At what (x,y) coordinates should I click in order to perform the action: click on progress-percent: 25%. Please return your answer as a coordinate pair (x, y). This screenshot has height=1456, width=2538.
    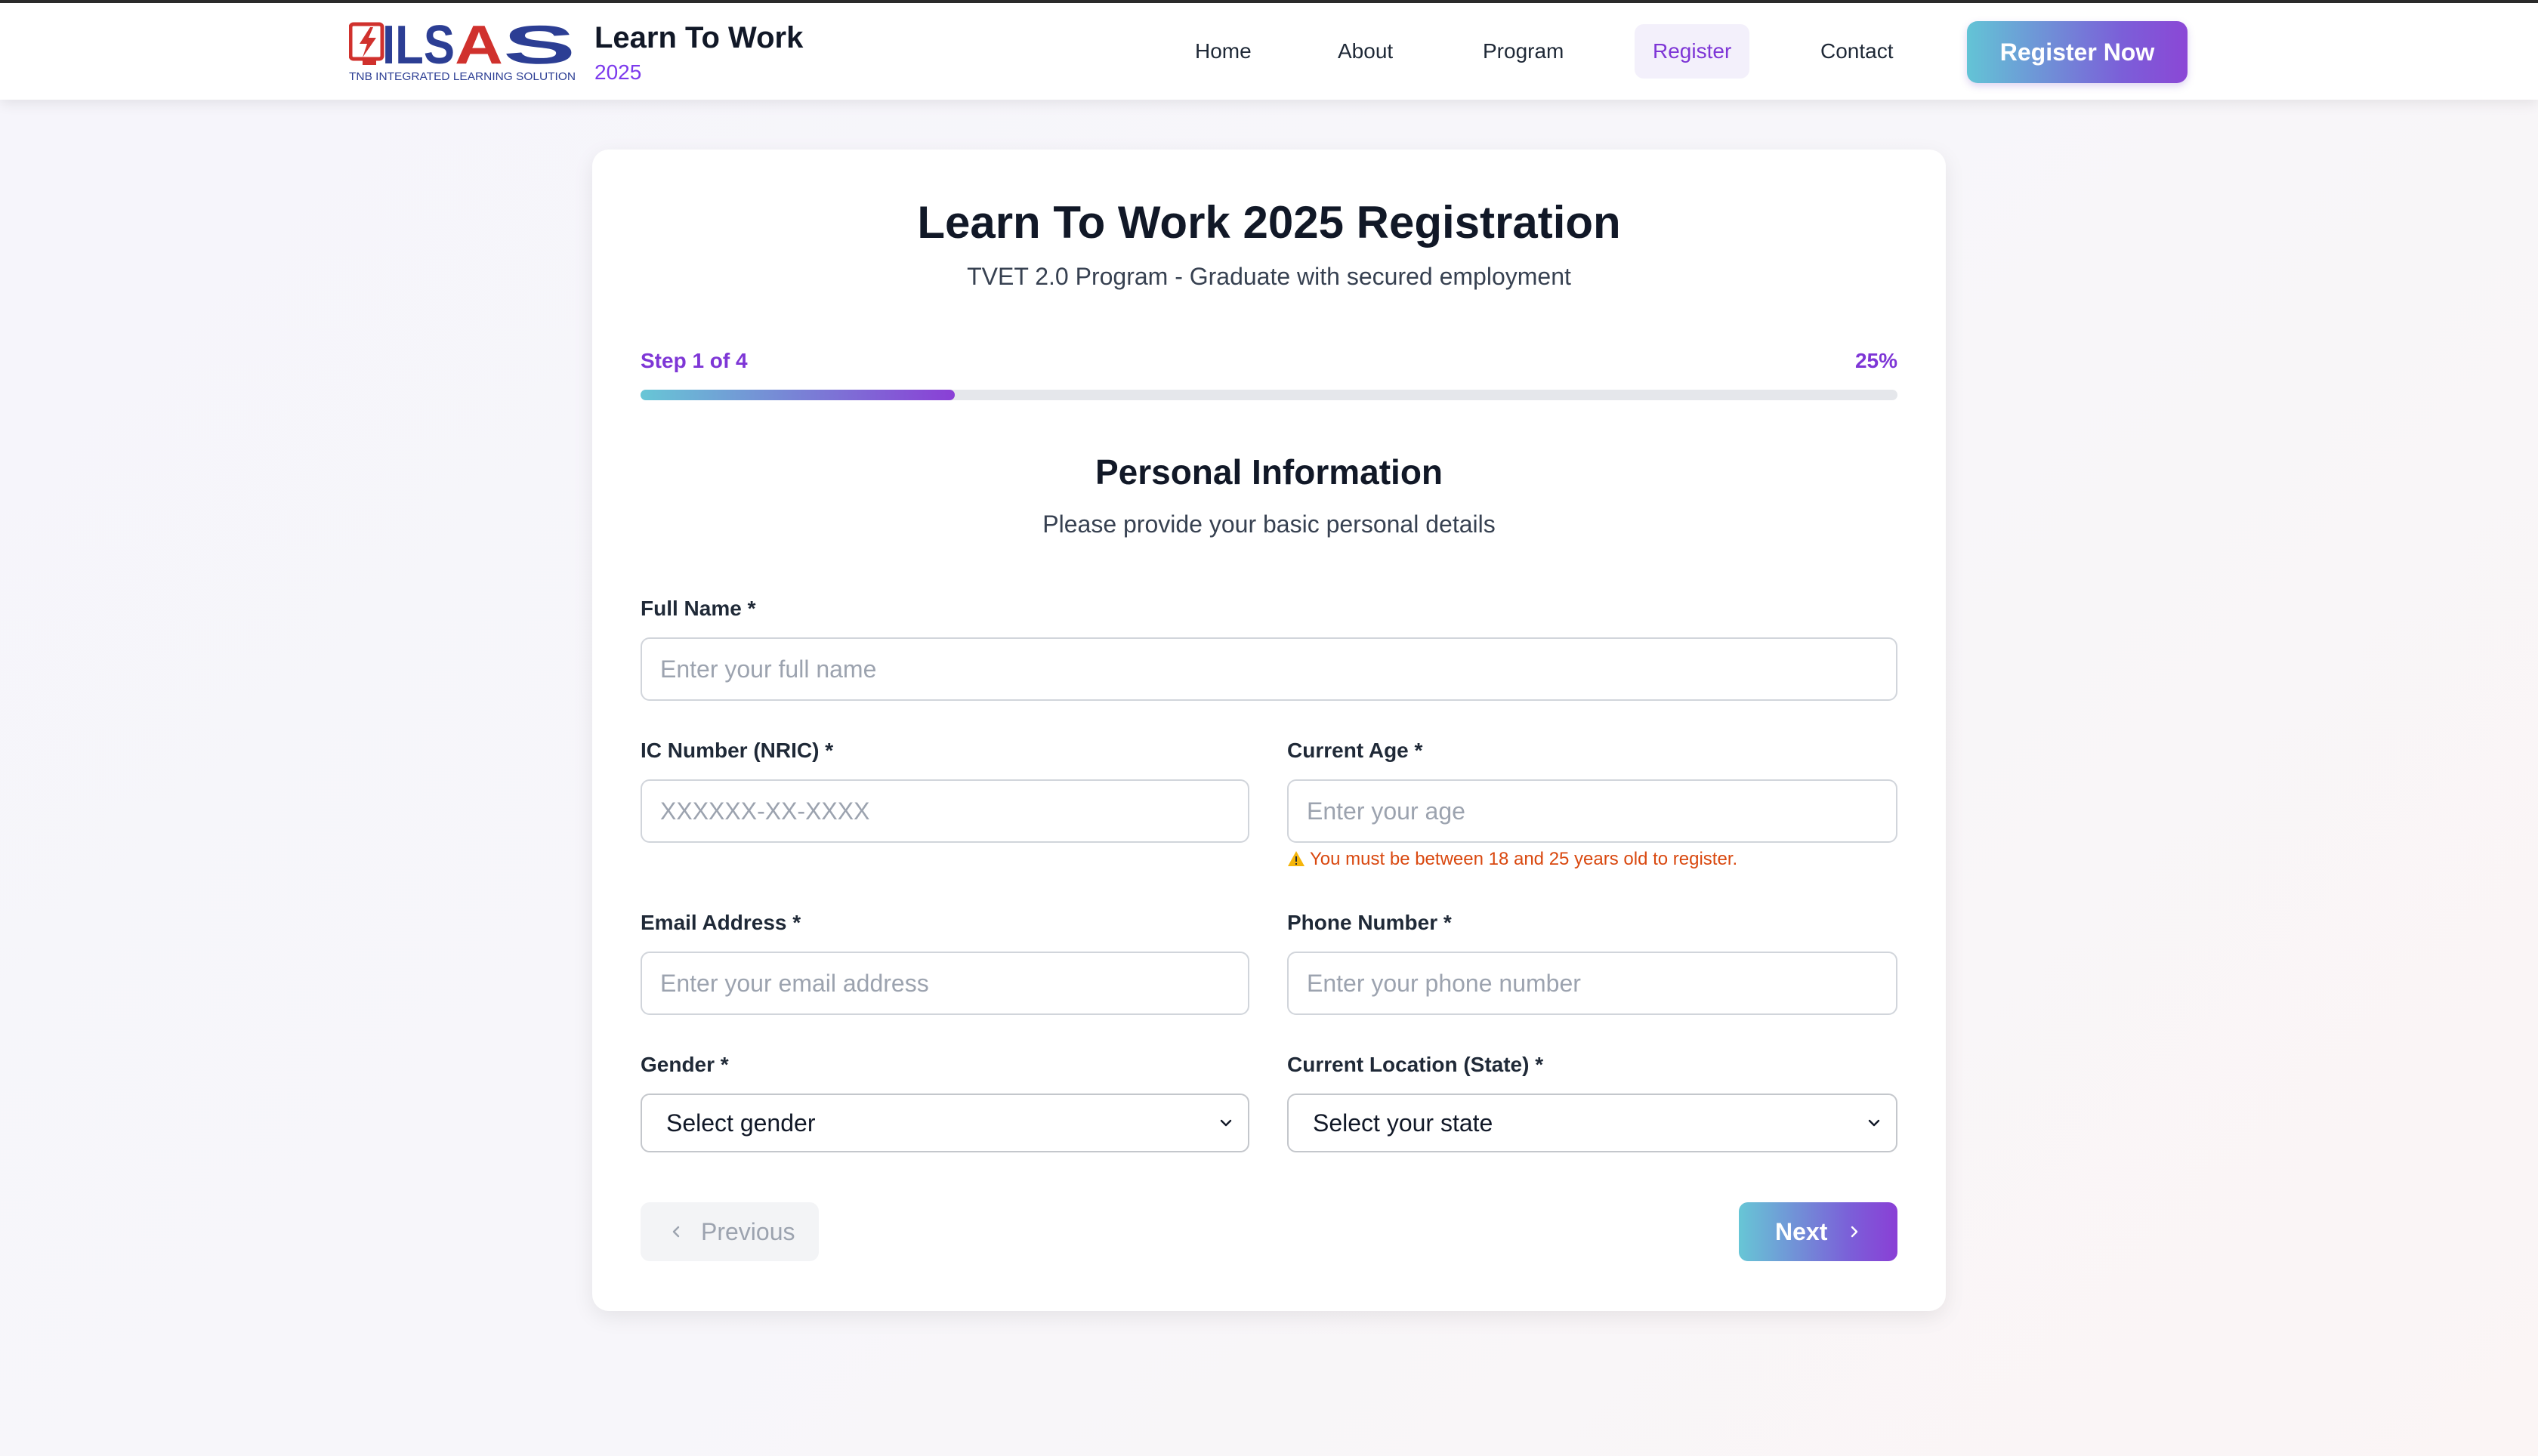
    Looking at the image, I should click on (1875, 360).